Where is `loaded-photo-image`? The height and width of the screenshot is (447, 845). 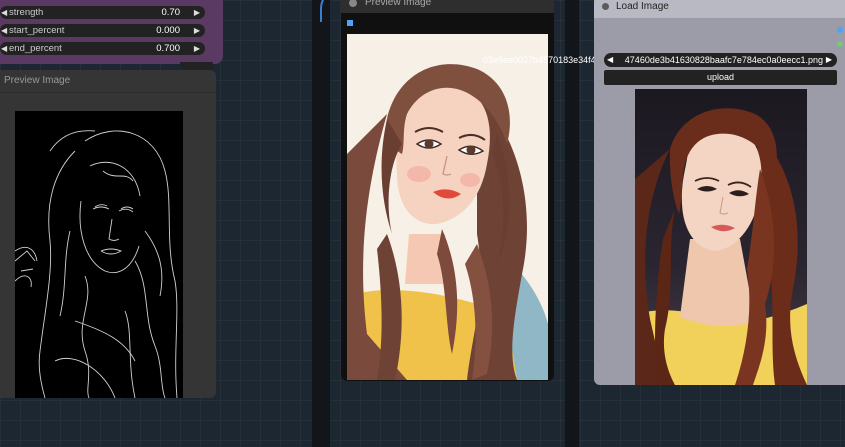 loaded-photo-image is located at coordinates (721, 237).